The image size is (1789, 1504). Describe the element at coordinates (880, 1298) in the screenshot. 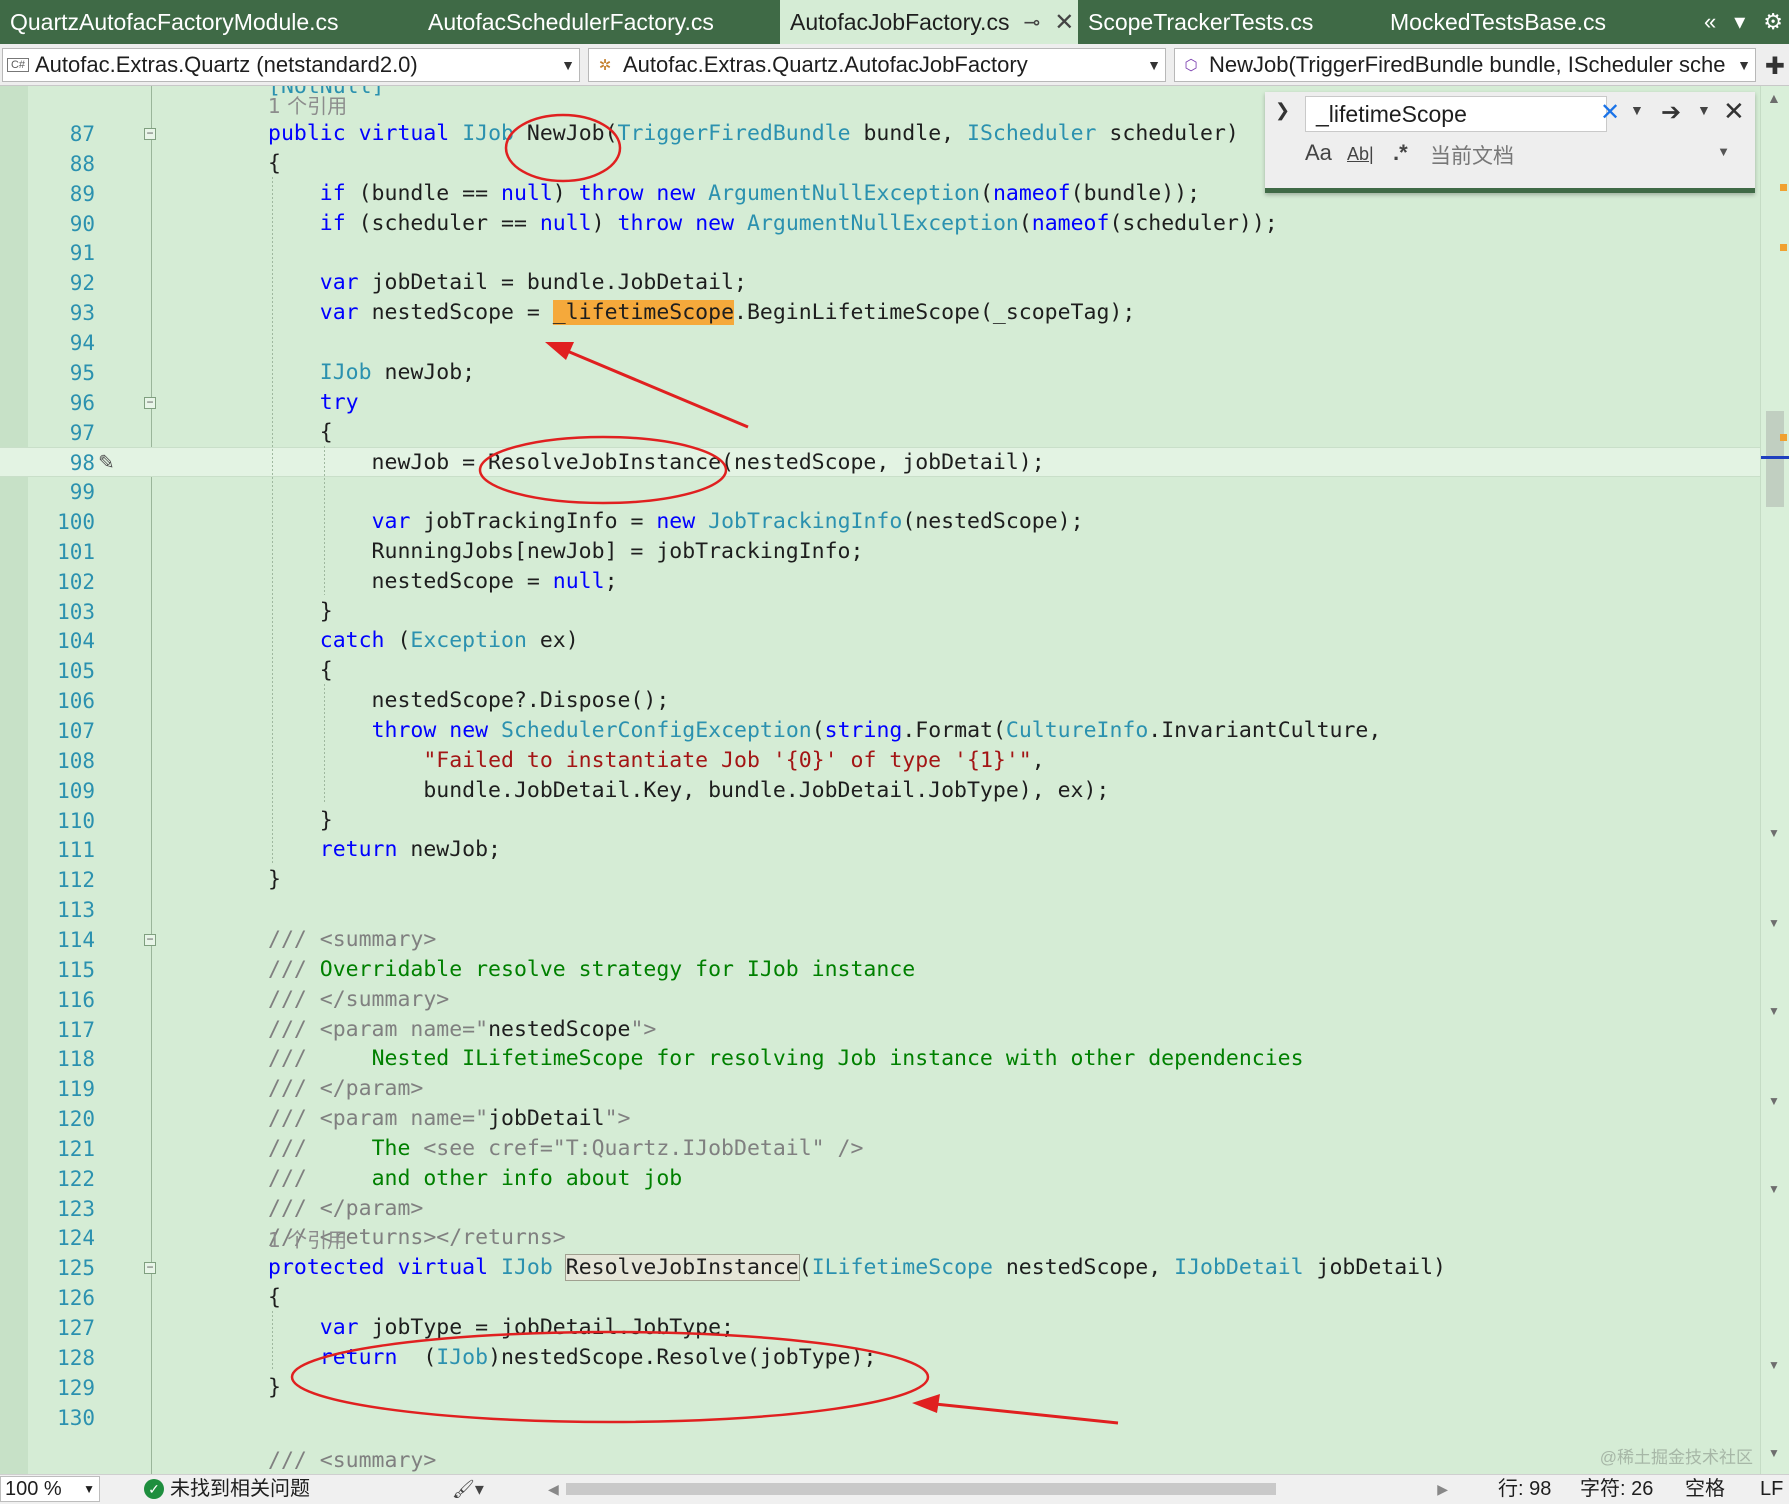

I see `code-line: 126 {` at that location.